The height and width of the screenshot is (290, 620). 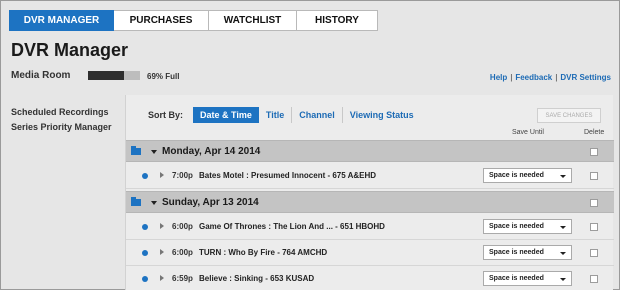 What do you see at coordinates (70, 50) in the screenshot?
I see `page-title: DVR Manager` at bounding box center [70, 50].